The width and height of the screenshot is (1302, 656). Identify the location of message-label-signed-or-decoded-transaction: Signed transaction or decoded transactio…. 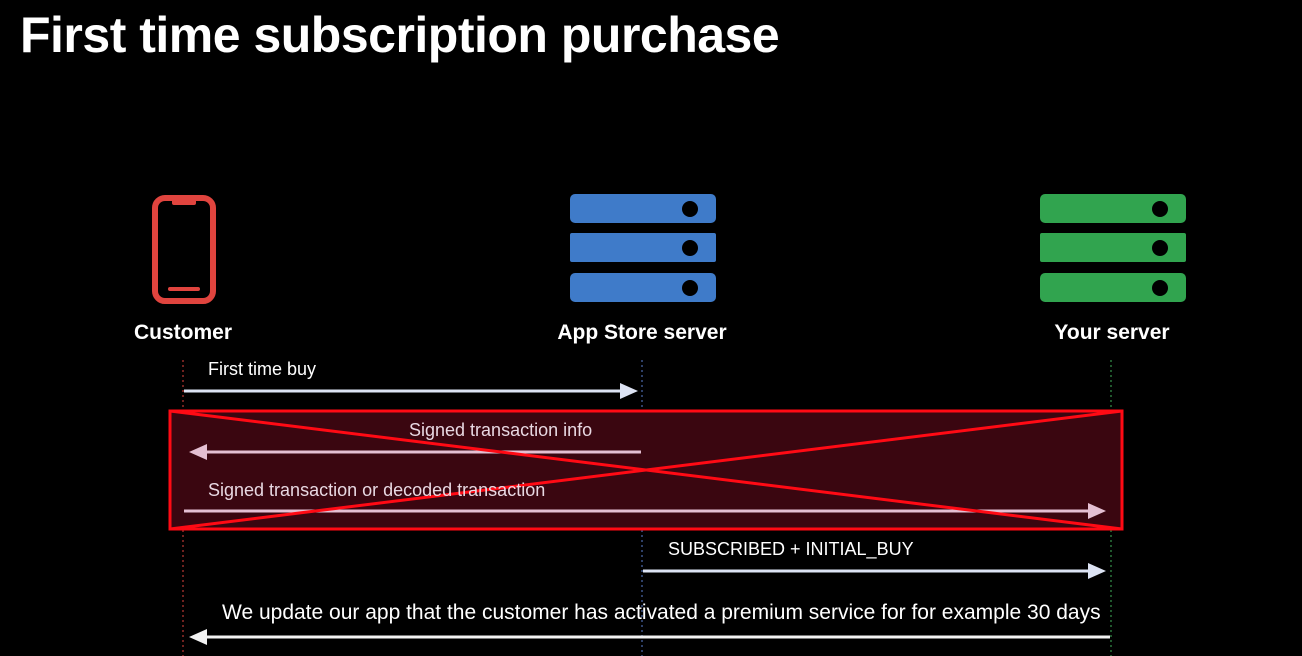
(377, 490).